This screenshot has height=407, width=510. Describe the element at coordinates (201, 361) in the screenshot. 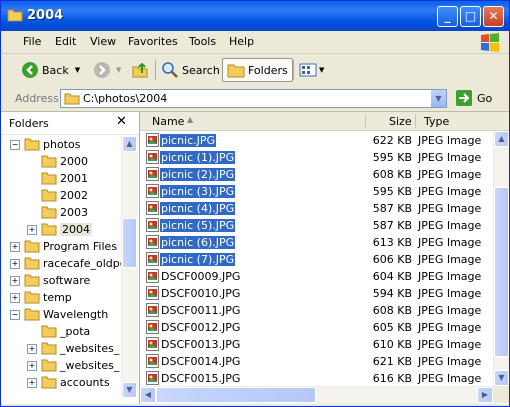

I see `file-name: DSCF0014.JPG` at that location.